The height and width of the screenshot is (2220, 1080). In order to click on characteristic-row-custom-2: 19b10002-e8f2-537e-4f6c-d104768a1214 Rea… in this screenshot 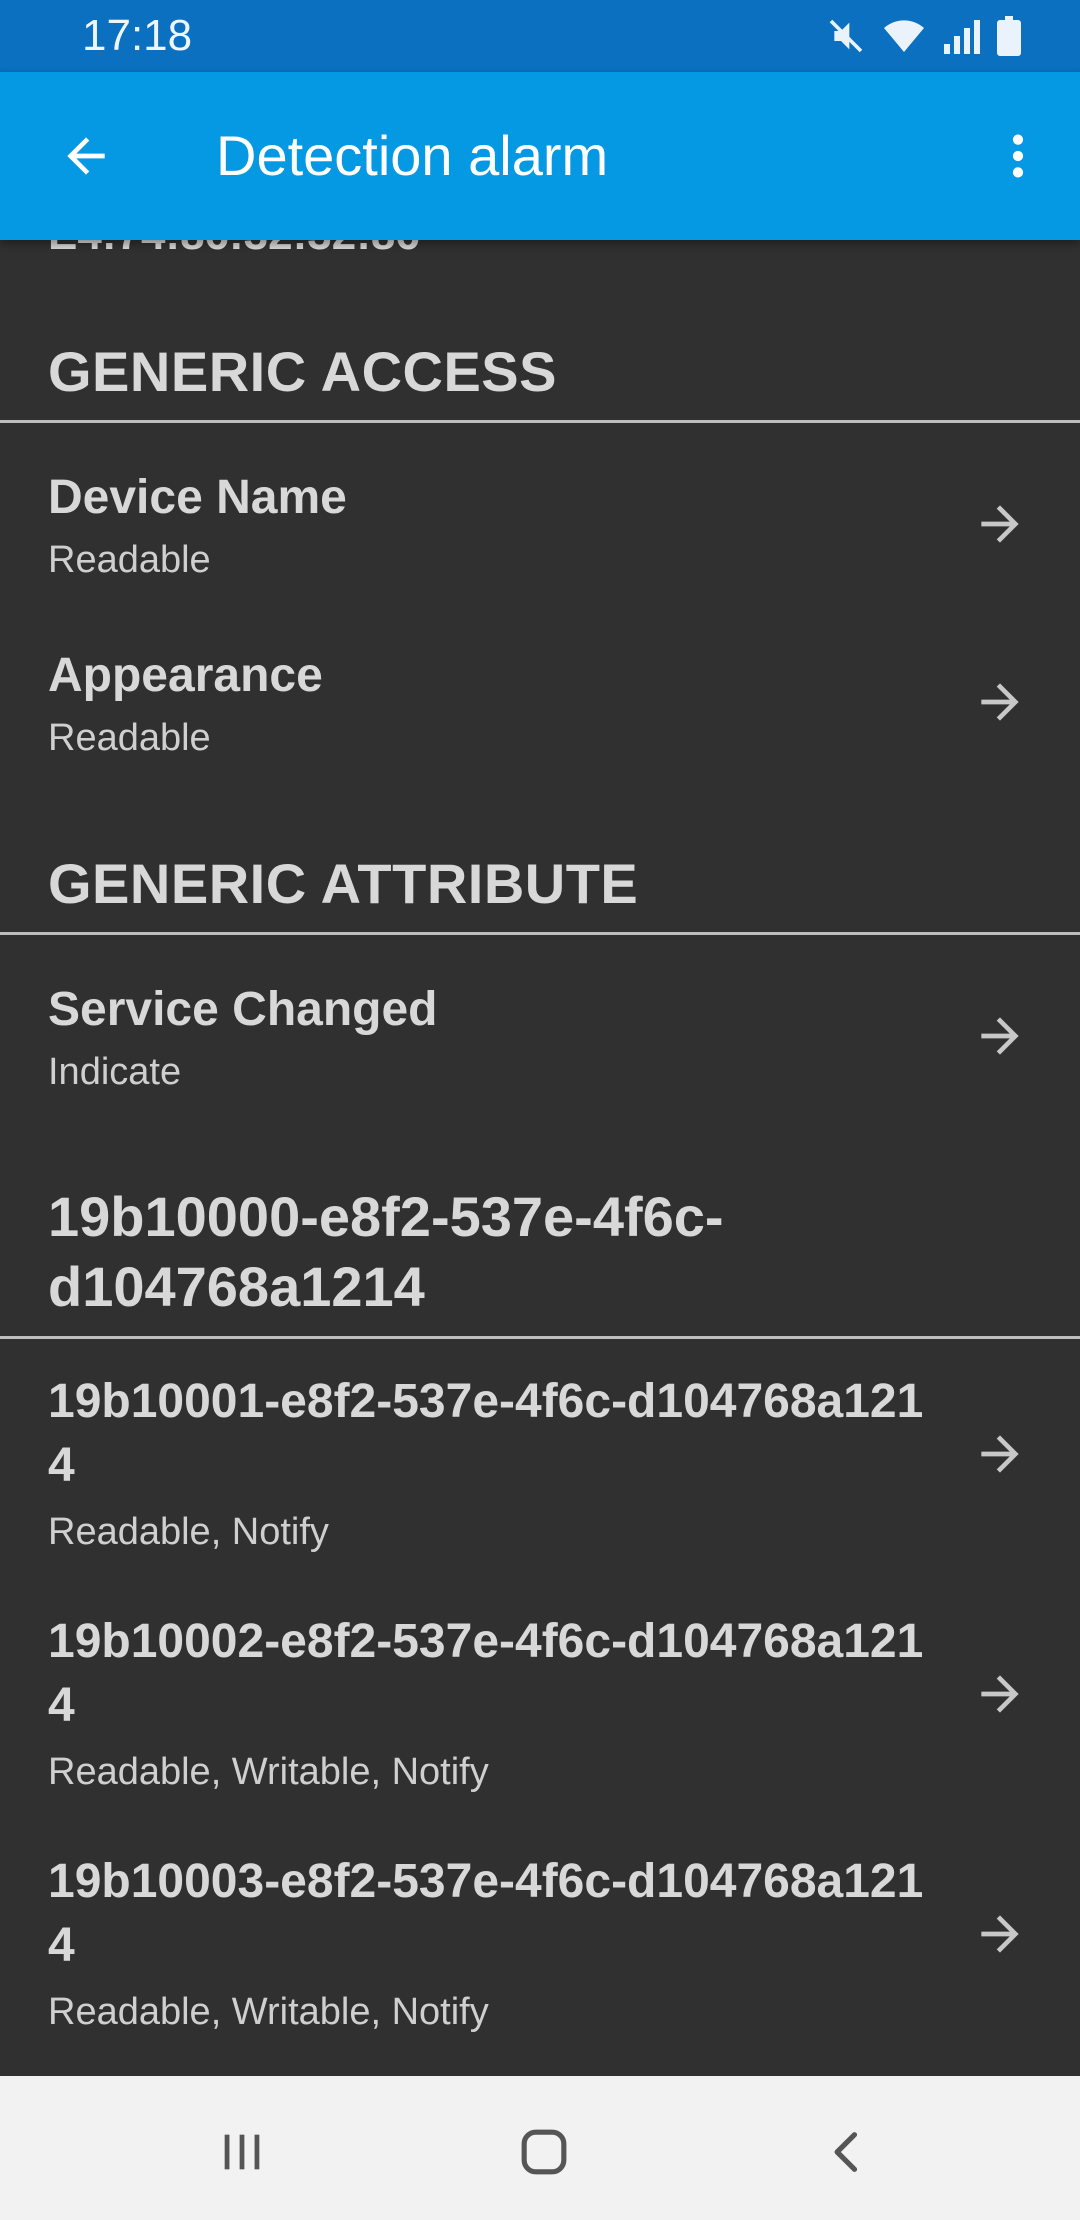, I will do `click(540, 1706)`.